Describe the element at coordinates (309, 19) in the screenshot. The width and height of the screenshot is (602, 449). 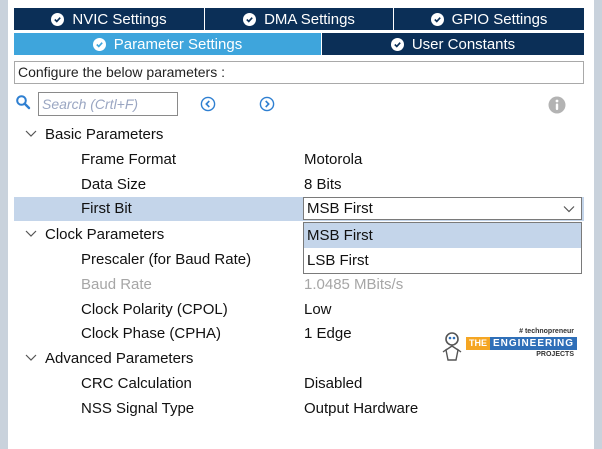
I see `tab-label: DMA Settings` at that location.